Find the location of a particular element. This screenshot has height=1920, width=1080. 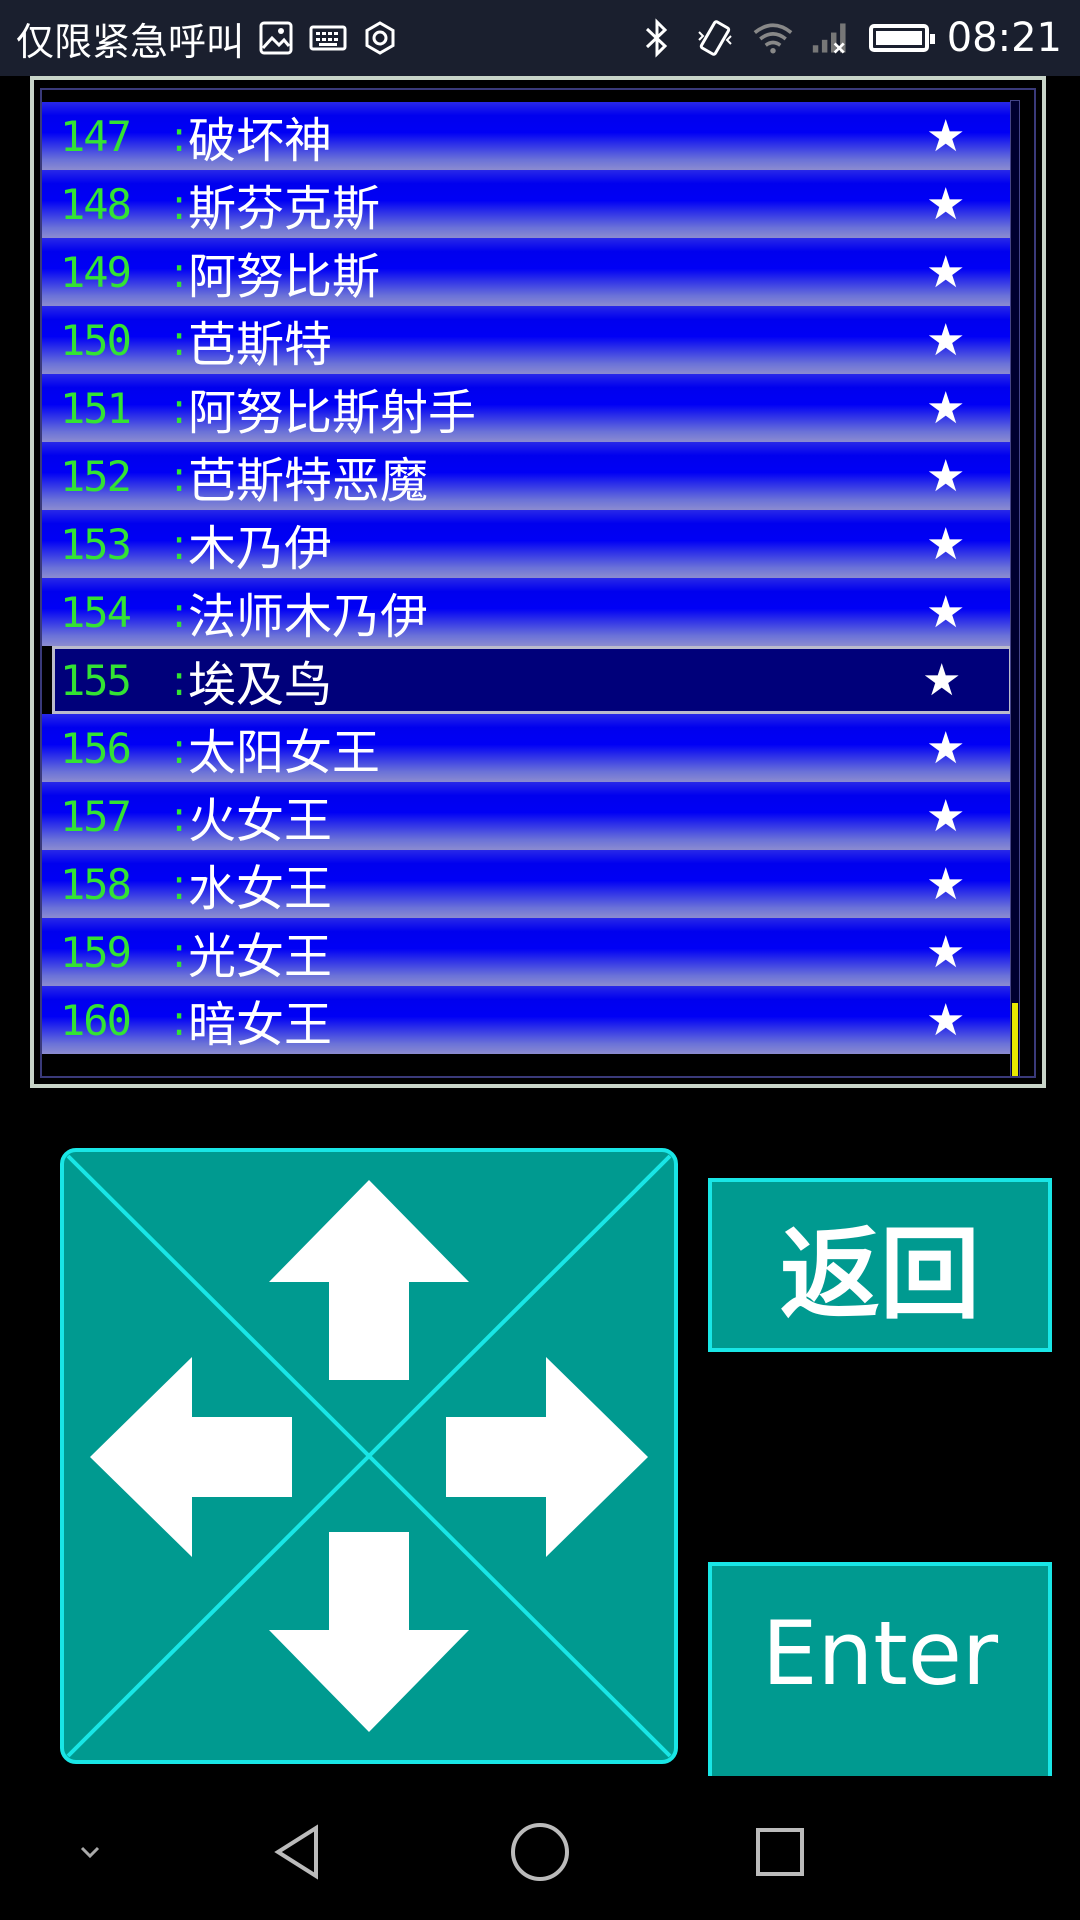

list-item: 147: 破坏神 ★ is located at coordinates (529, 136).